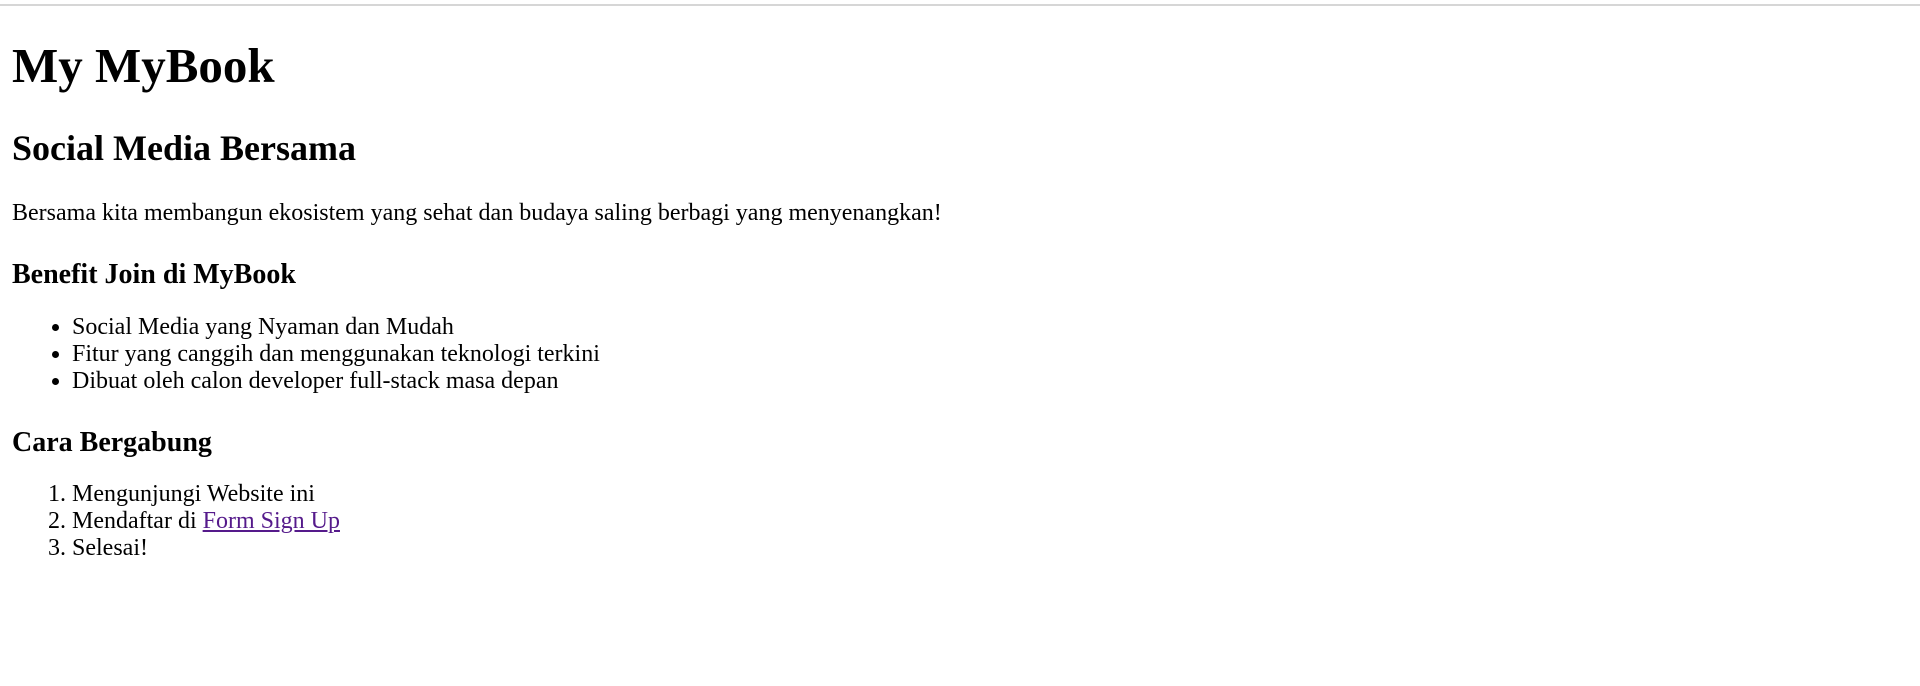 The width and height of the screenshot is (1920, 686). Describe the element at coordinates (982, 327) in the screenshot. I see `benefit-item: Social Media yang Nyaman dan Mudah` at that location.